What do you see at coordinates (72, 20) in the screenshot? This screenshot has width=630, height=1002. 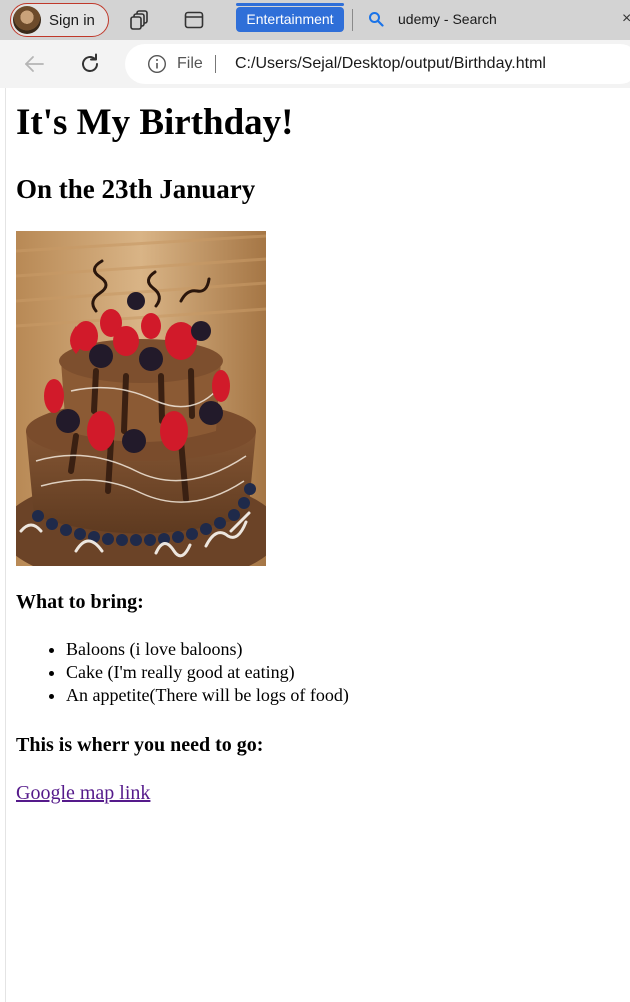 I see `sign-in-label: Sign in` at bounding box center [72, 20].